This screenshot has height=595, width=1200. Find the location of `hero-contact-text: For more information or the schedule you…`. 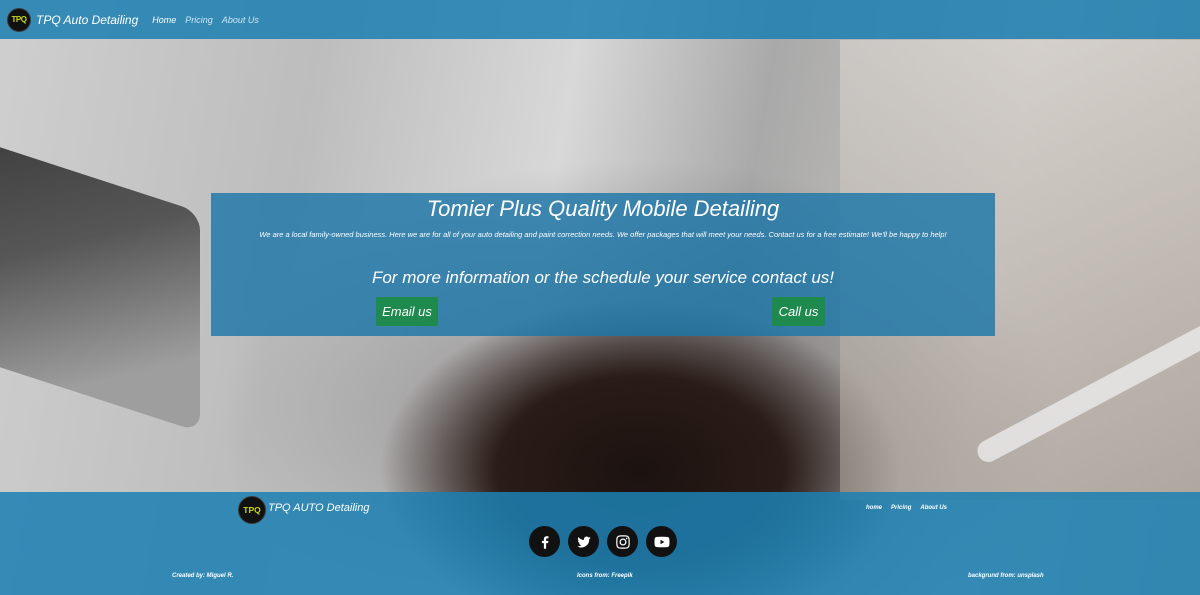

hero-contact-text: For more information or the schedule you… is located at coordinates (603, 277).